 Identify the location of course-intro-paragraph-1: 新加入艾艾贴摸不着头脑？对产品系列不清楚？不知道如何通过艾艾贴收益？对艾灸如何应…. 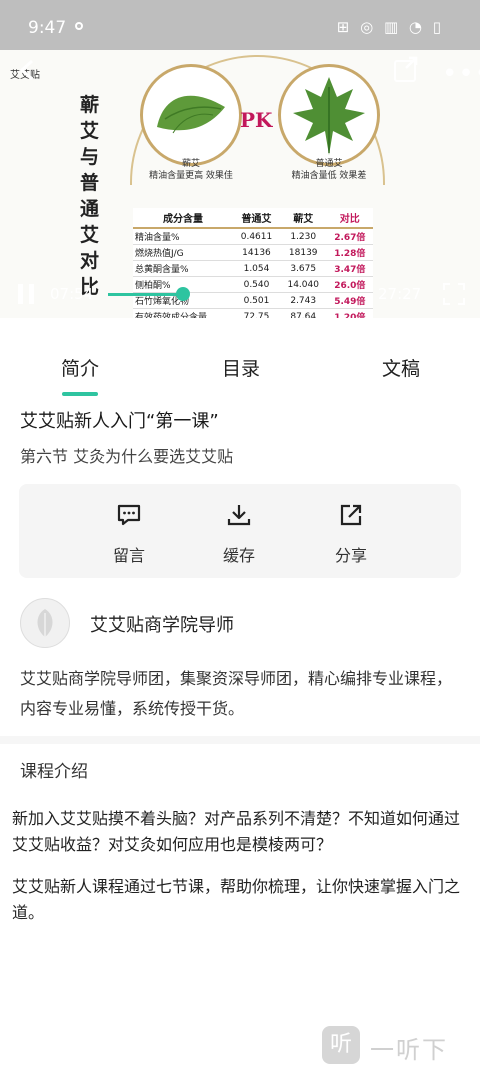
(236, 831).